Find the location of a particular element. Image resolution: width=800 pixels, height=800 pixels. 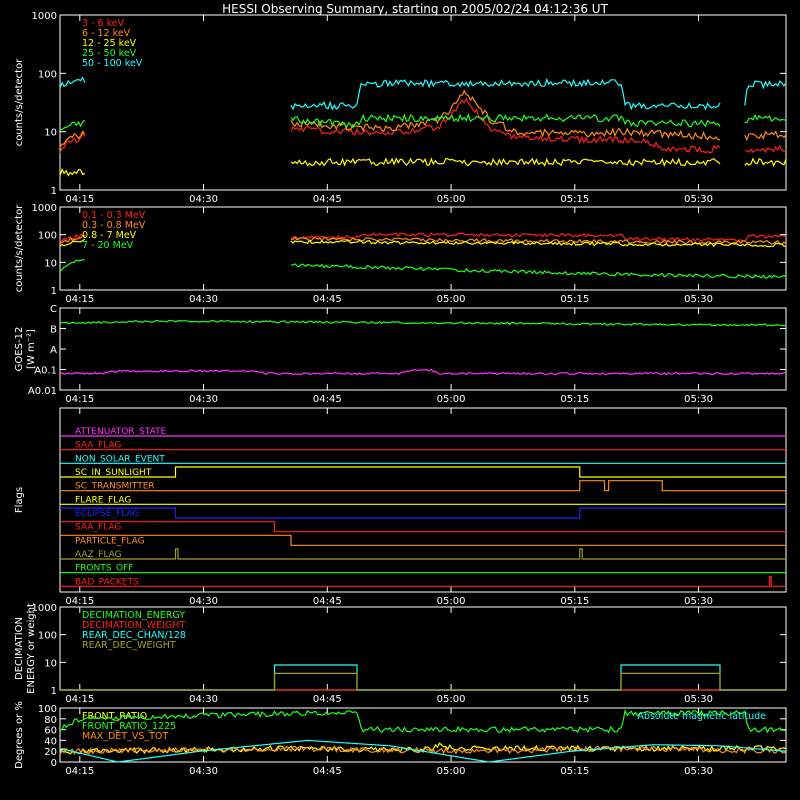

legend-entry: 50 - 100 keV is located at coordinates (112, 63).